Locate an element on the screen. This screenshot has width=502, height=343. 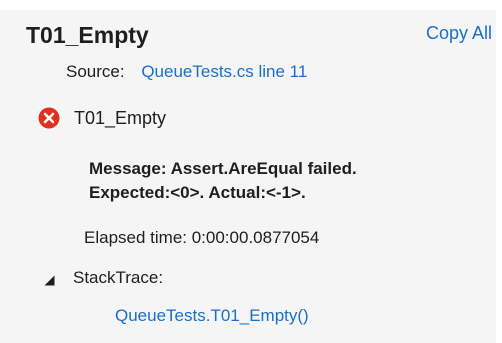
triangle-expanded-icon is located at coordinates (49, 279).